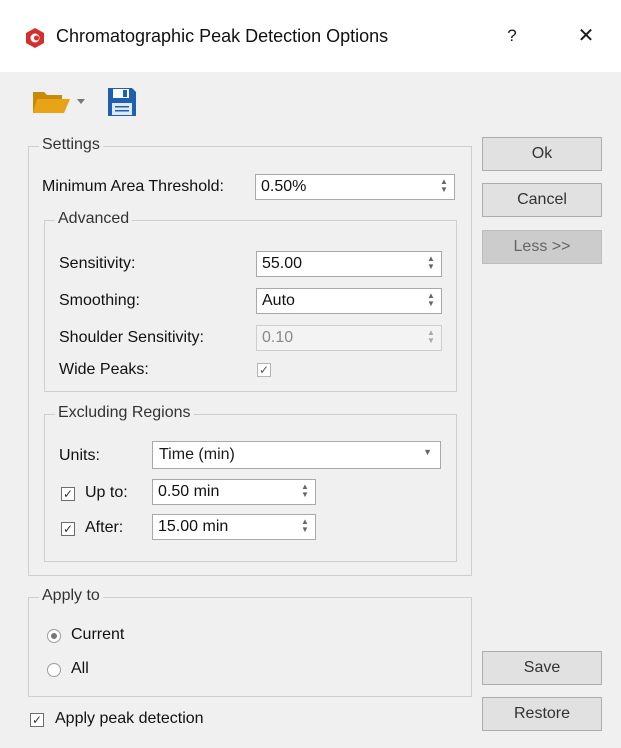  Describe the element at coordinates (222, 36) in the screenshot. I see `dialog-title: Chromatographic Peak Detection Options` at that location.